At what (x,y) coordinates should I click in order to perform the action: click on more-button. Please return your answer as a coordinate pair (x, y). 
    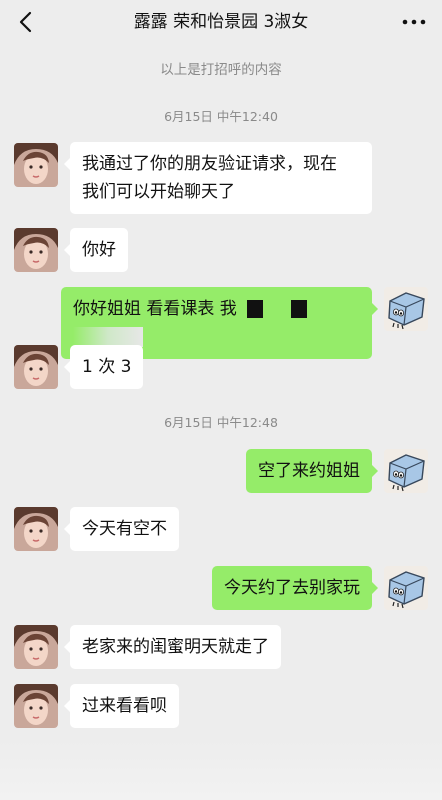
    Looking at the image, I should click on (414, 22).